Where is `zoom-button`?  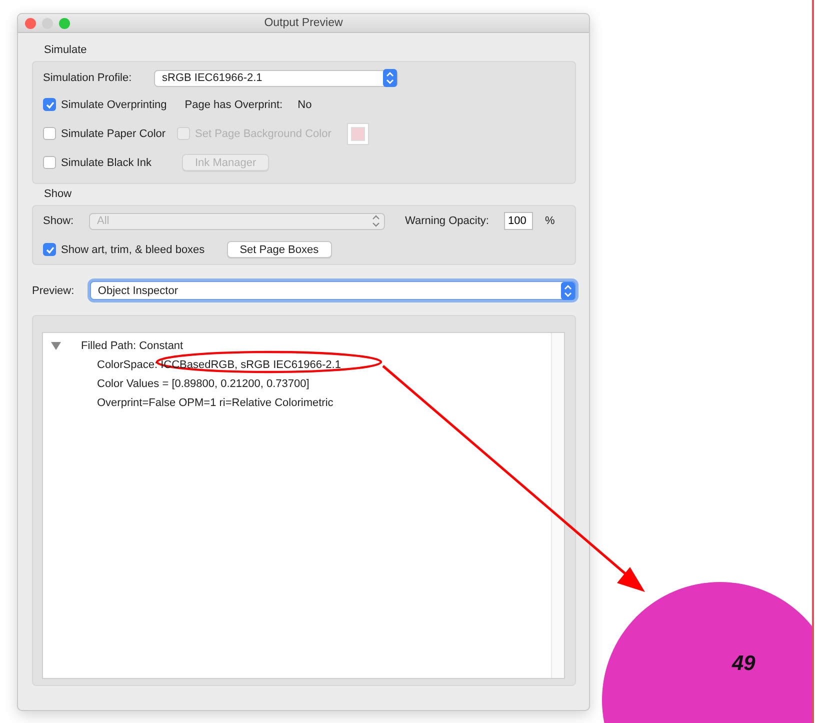
zoom-button is located at coordinates (64, 23).